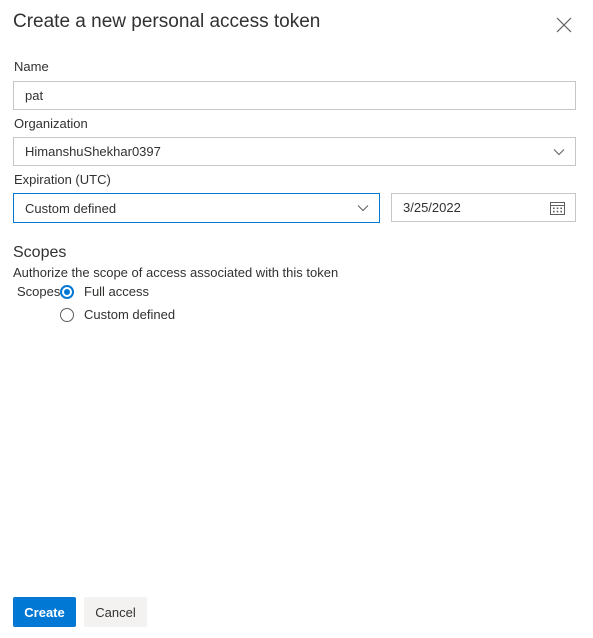 This screenshot has width=593, height=638. Describe the element at coordinates (93, 151) in the screenshot. I see `organization-dropdown-value: HimanshuShekhar0397` at that location.